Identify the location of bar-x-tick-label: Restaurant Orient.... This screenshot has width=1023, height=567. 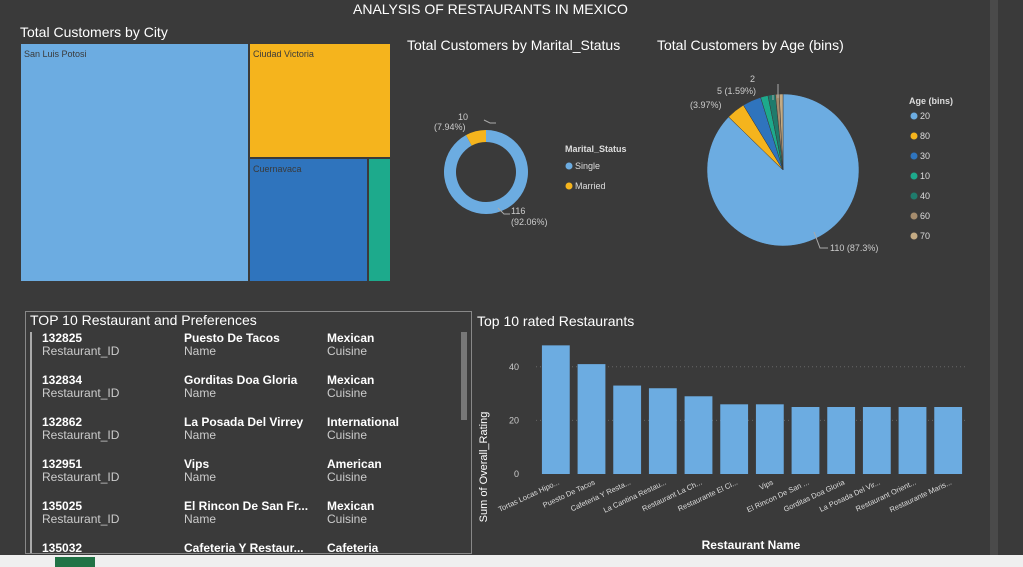
(885, 496).